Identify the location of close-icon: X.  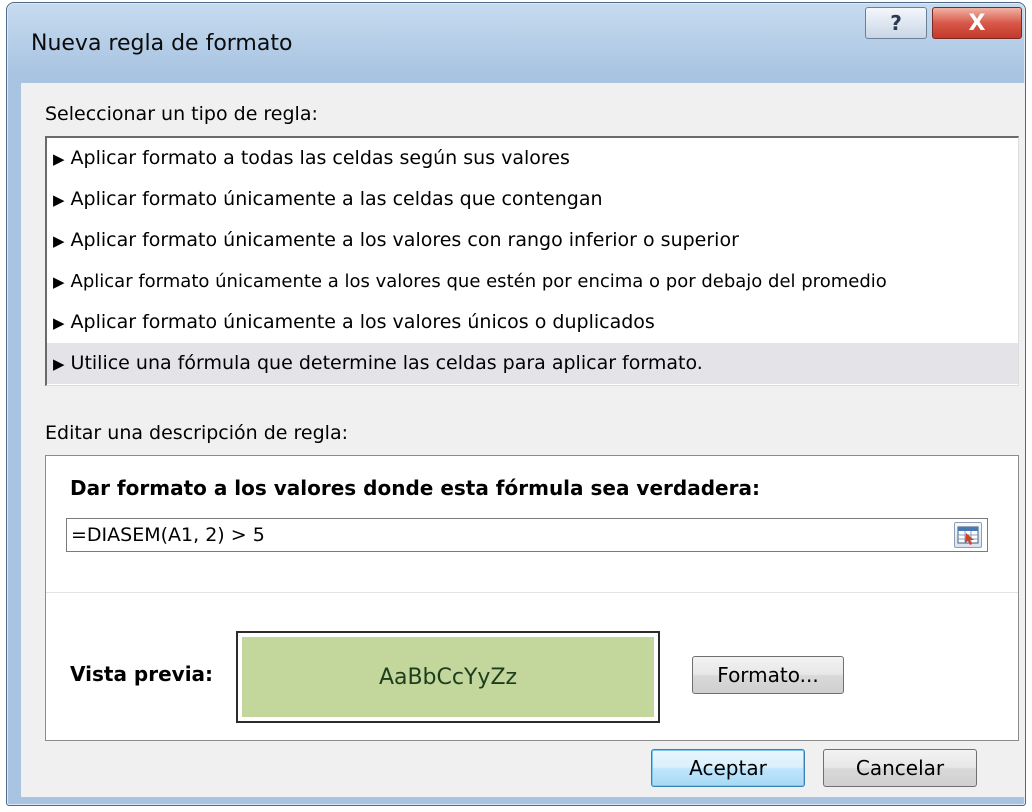
(977, 23).